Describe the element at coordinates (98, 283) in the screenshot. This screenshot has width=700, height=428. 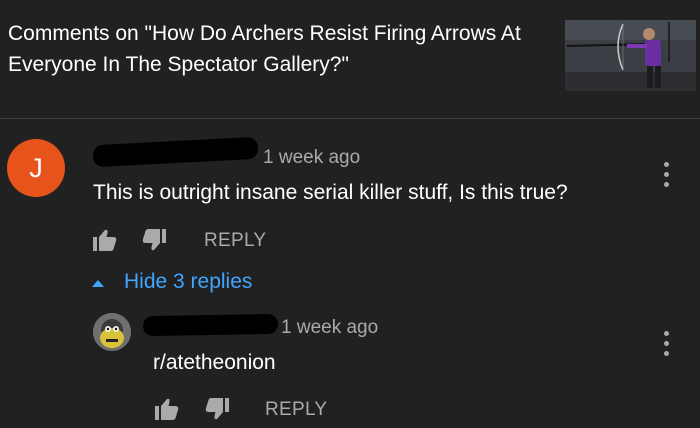
I see `caret-up-icon` at that location.